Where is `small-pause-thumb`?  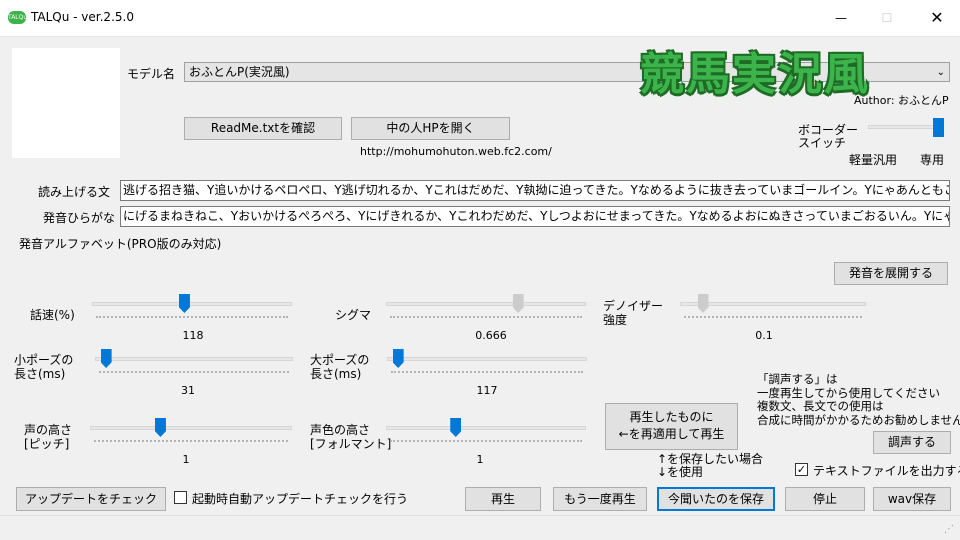
small-pause-thumb is located at coordinates (106, 358).